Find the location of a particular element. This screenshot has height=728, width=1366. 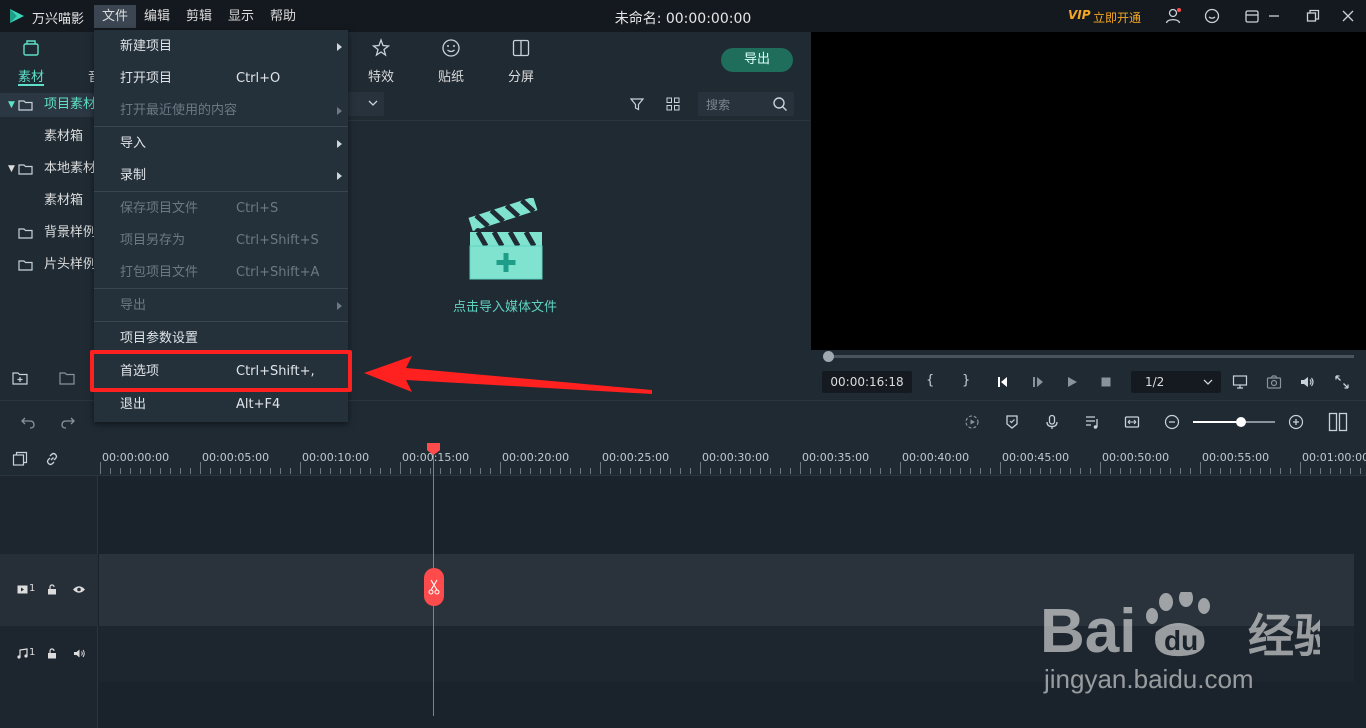

restore-icon is located at coordinates (1313, 16).